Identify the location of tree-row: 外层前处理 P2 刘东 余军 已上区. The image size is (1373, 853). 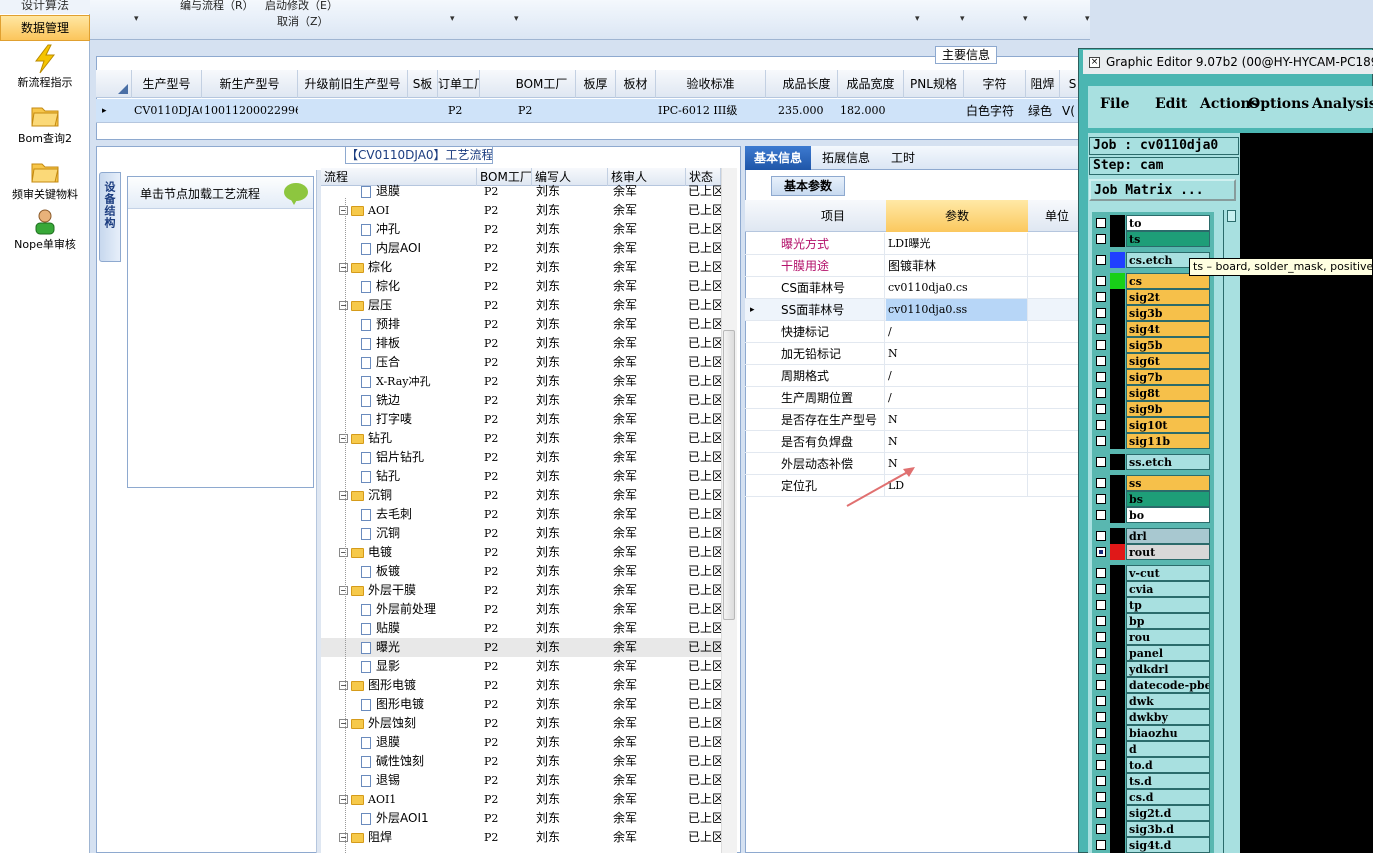
(521, 609).